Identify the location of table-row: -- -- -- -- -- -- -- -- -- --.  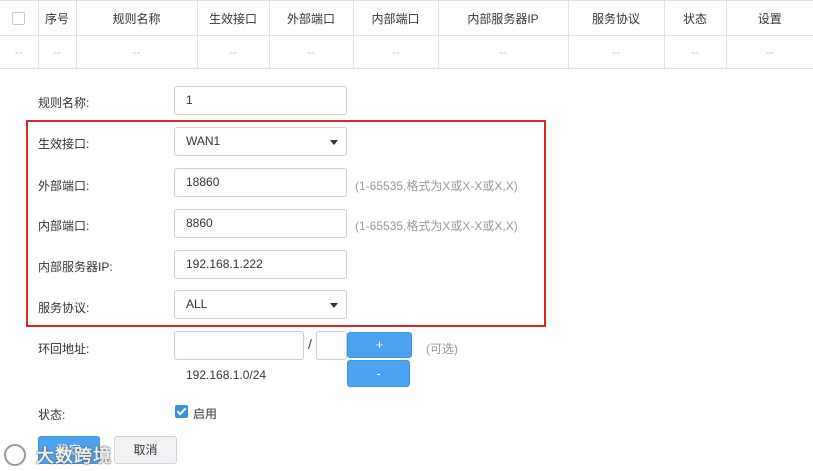
(406, 52).